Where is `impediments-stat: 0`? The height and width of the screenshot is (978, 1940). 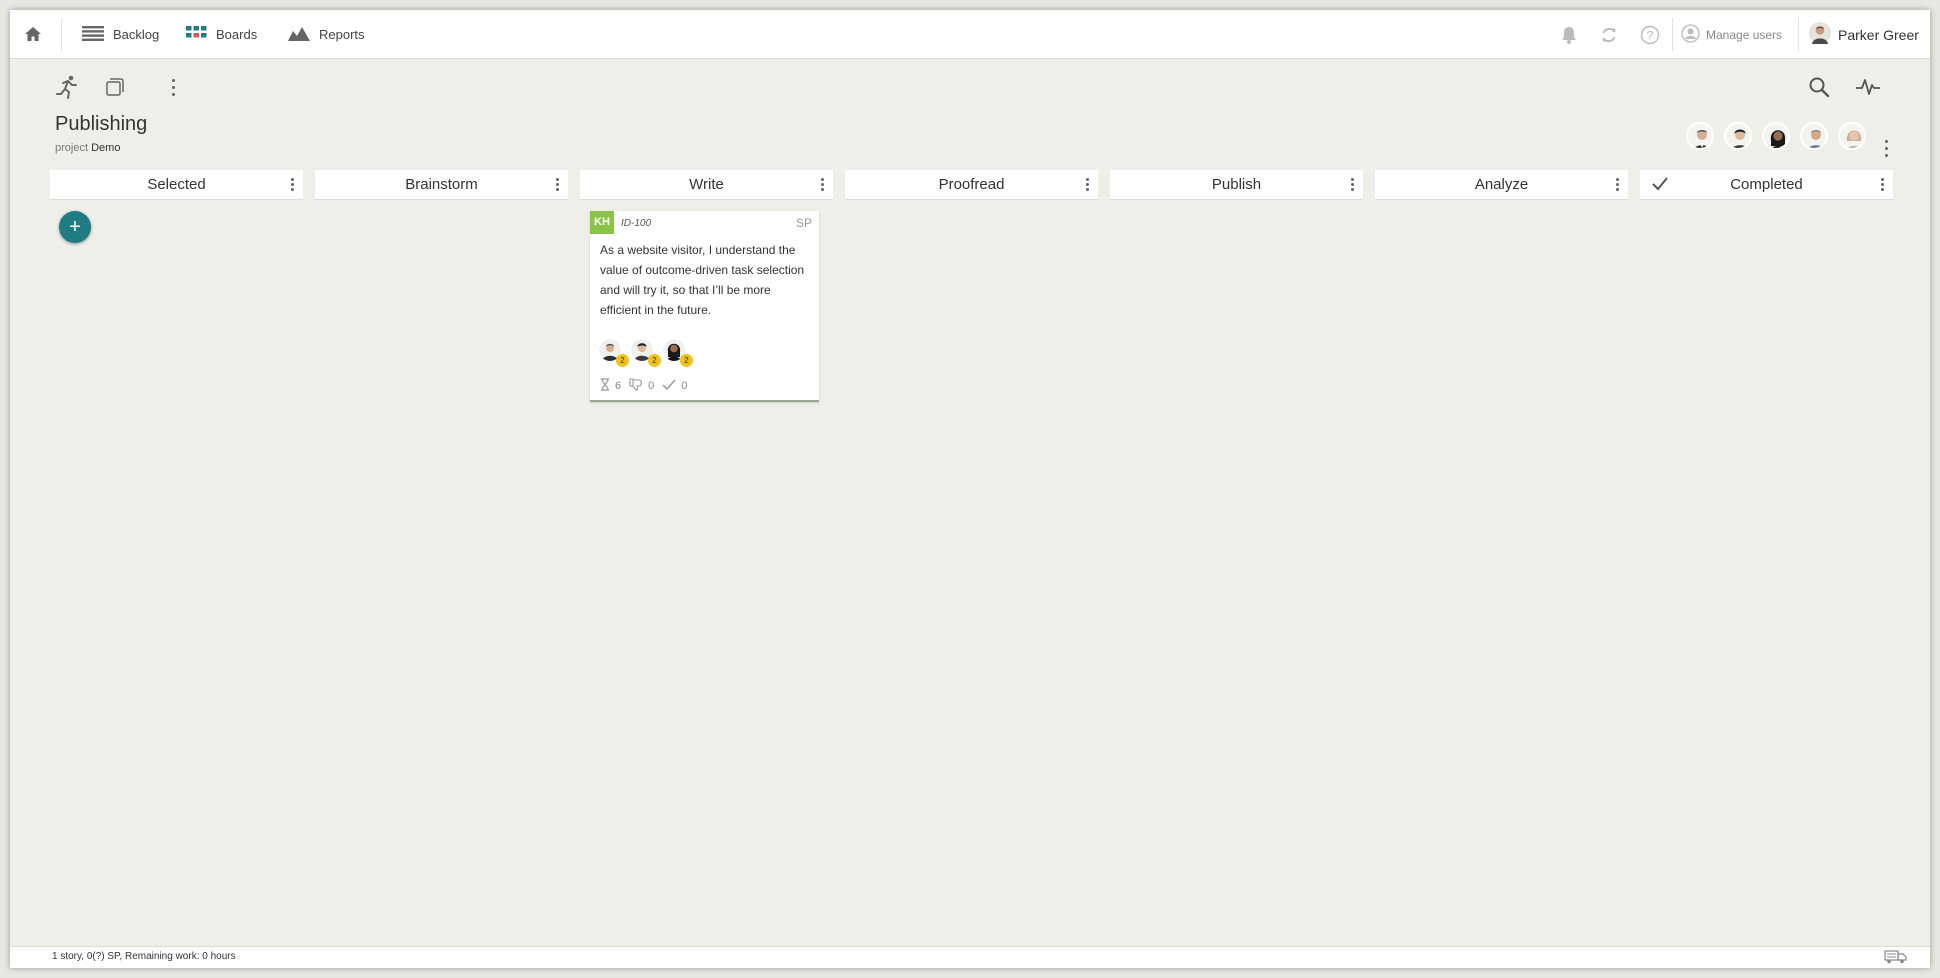 impediments-stat: 0 is located at coordinates (641, 386).